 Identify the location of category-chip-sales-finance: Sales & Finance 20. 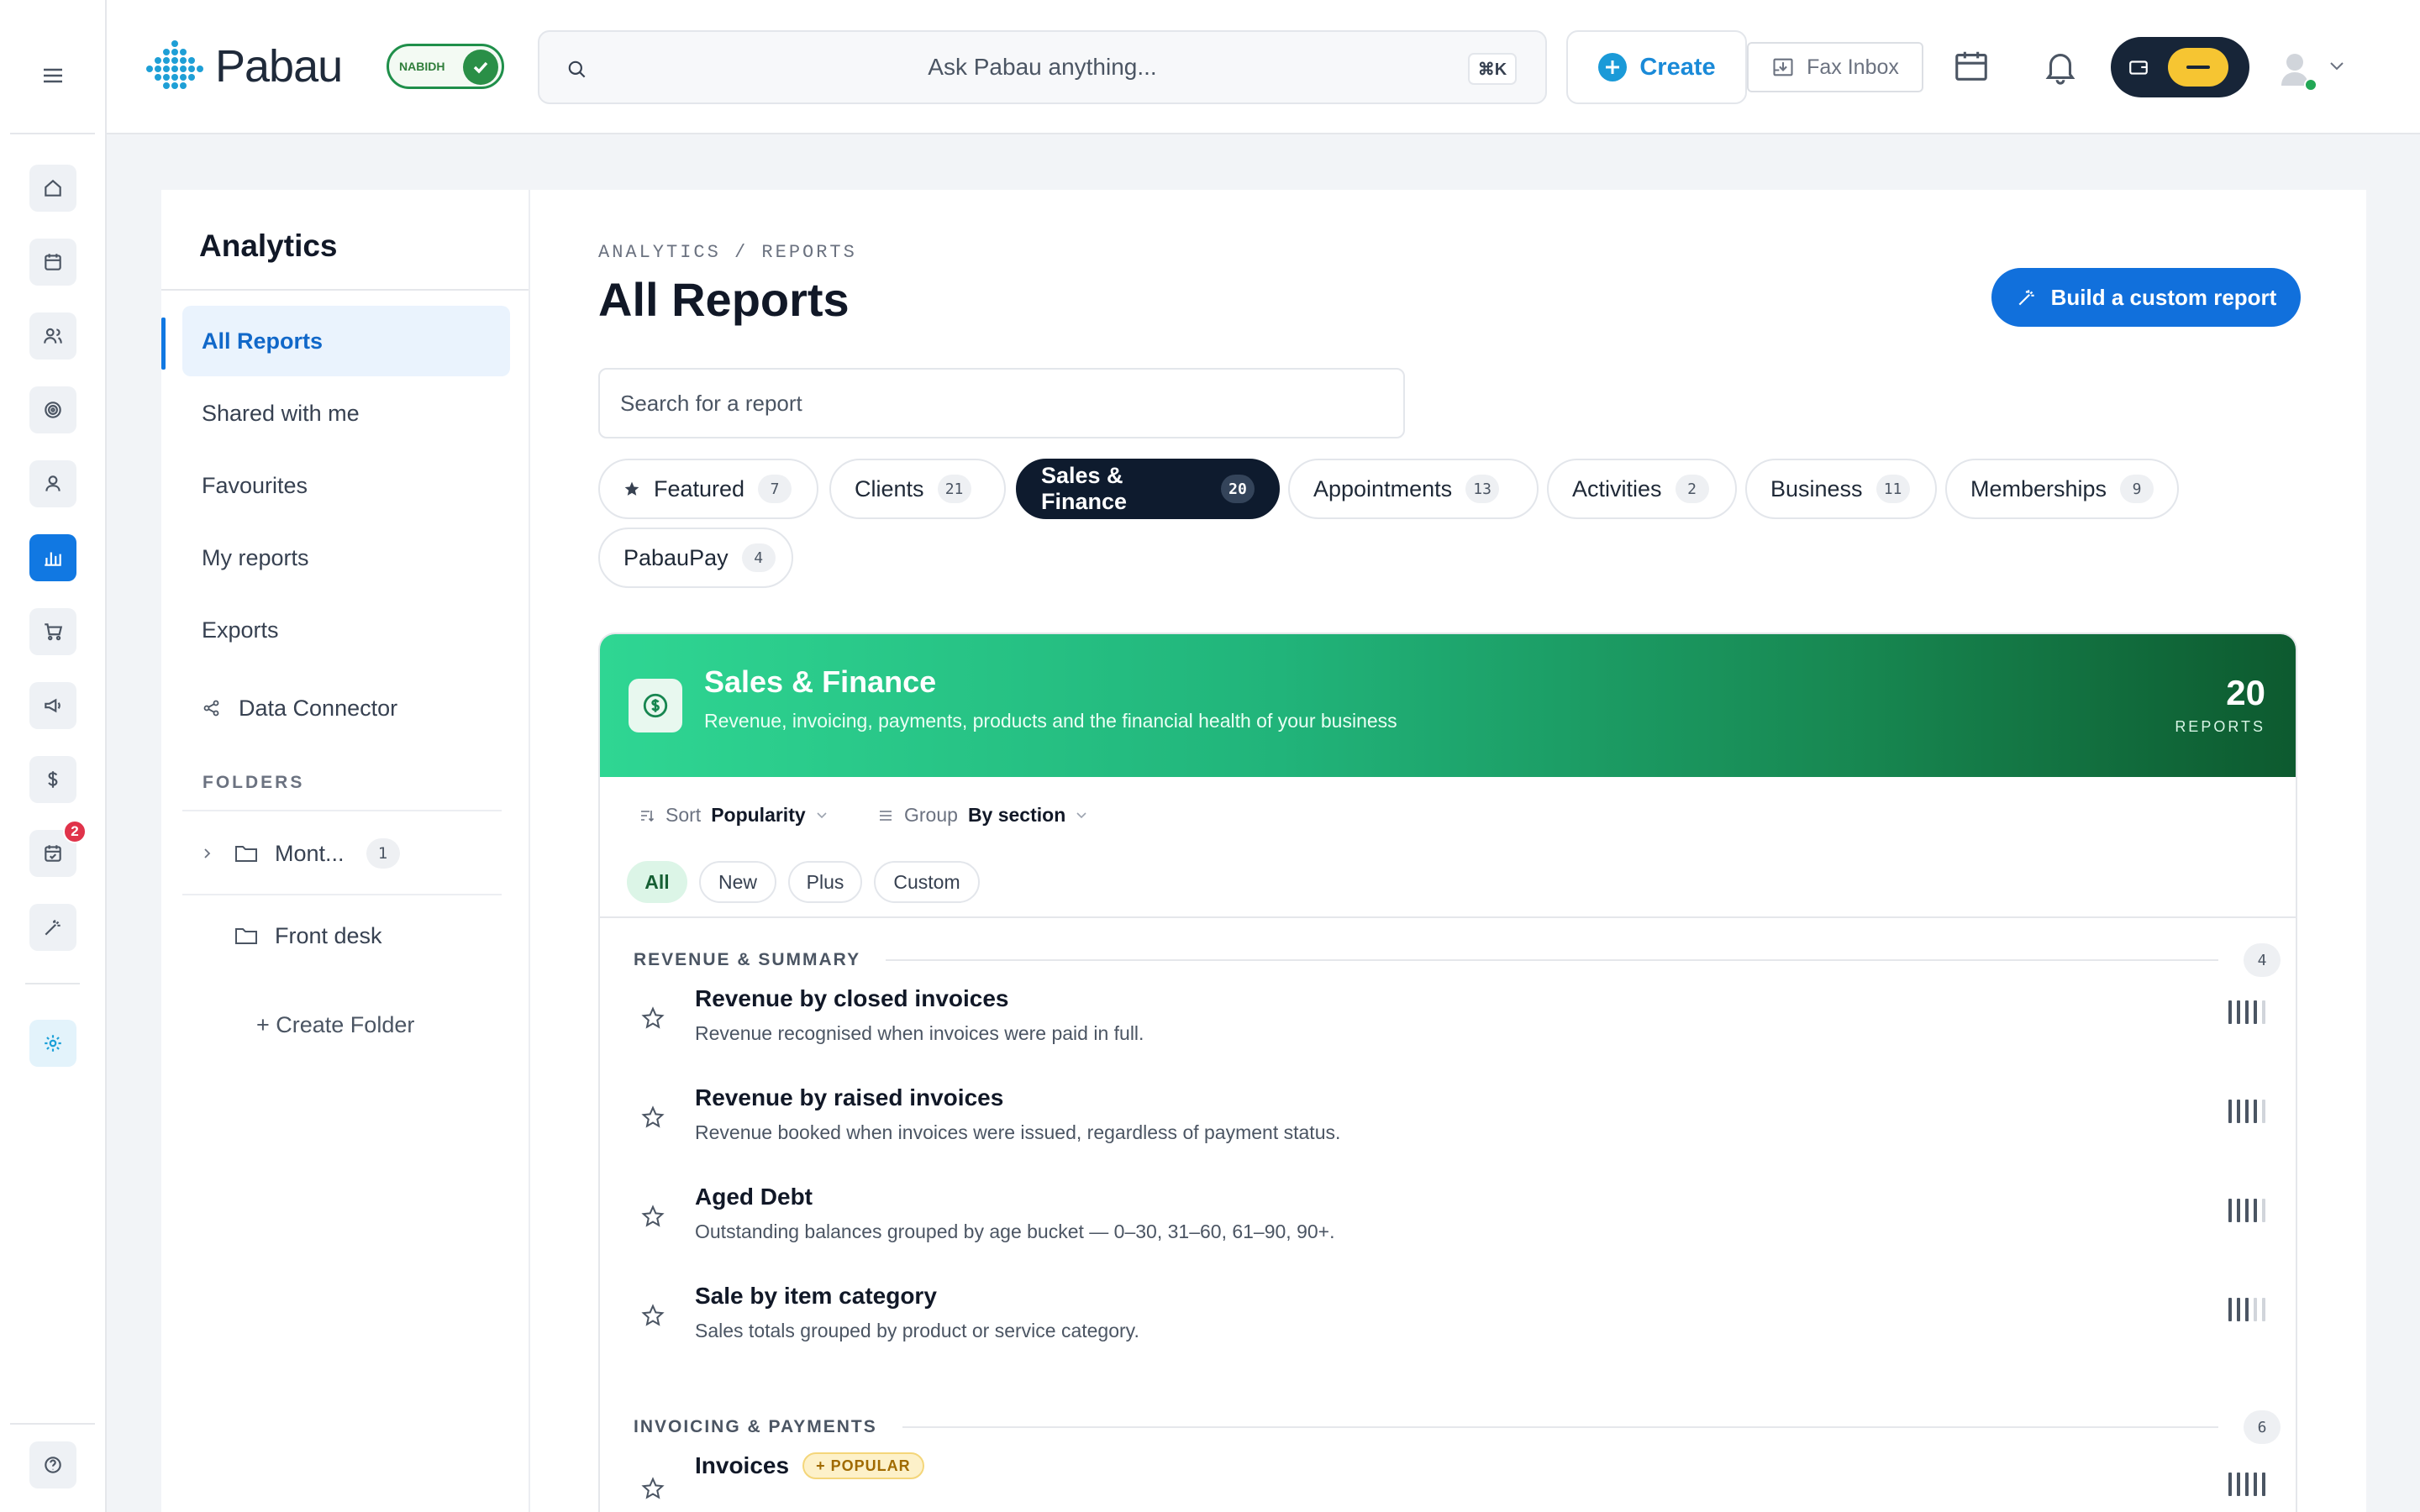
(1148, 489).